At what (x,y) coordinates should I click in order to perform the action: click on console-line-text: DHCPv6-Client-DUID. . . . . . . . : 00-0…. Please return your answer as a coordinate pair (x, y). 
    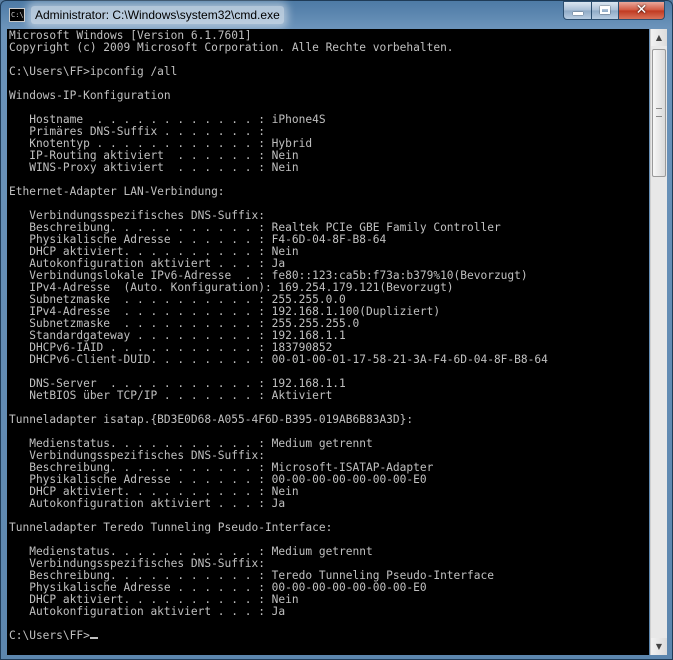
    Looking at the image, I should click on (278, 359).